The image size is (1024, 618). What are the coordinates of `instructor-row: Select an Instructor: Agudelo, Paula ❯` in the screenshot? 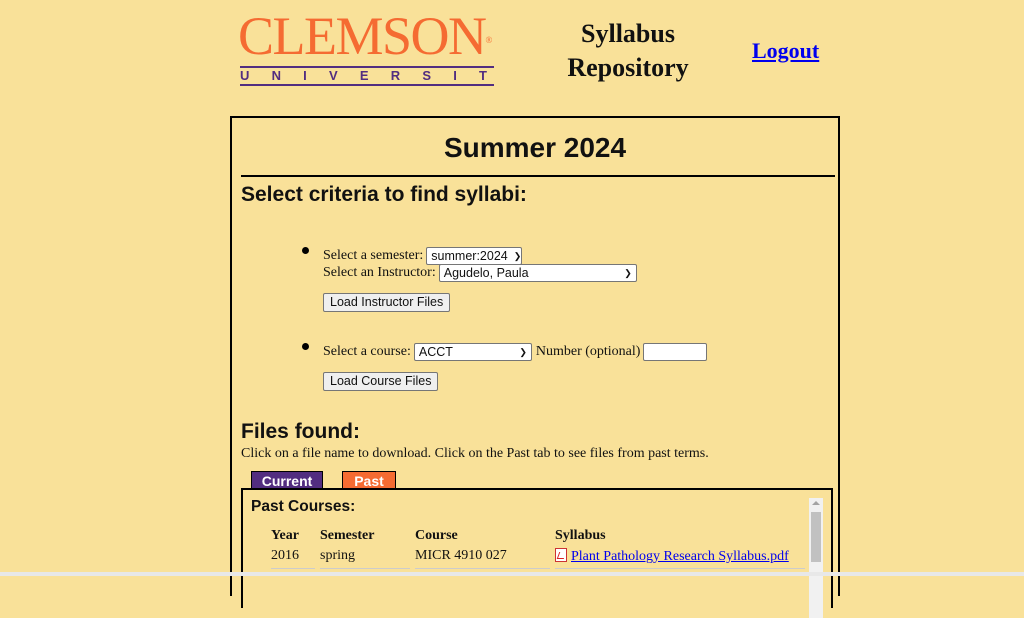 It's located at (480, 273).